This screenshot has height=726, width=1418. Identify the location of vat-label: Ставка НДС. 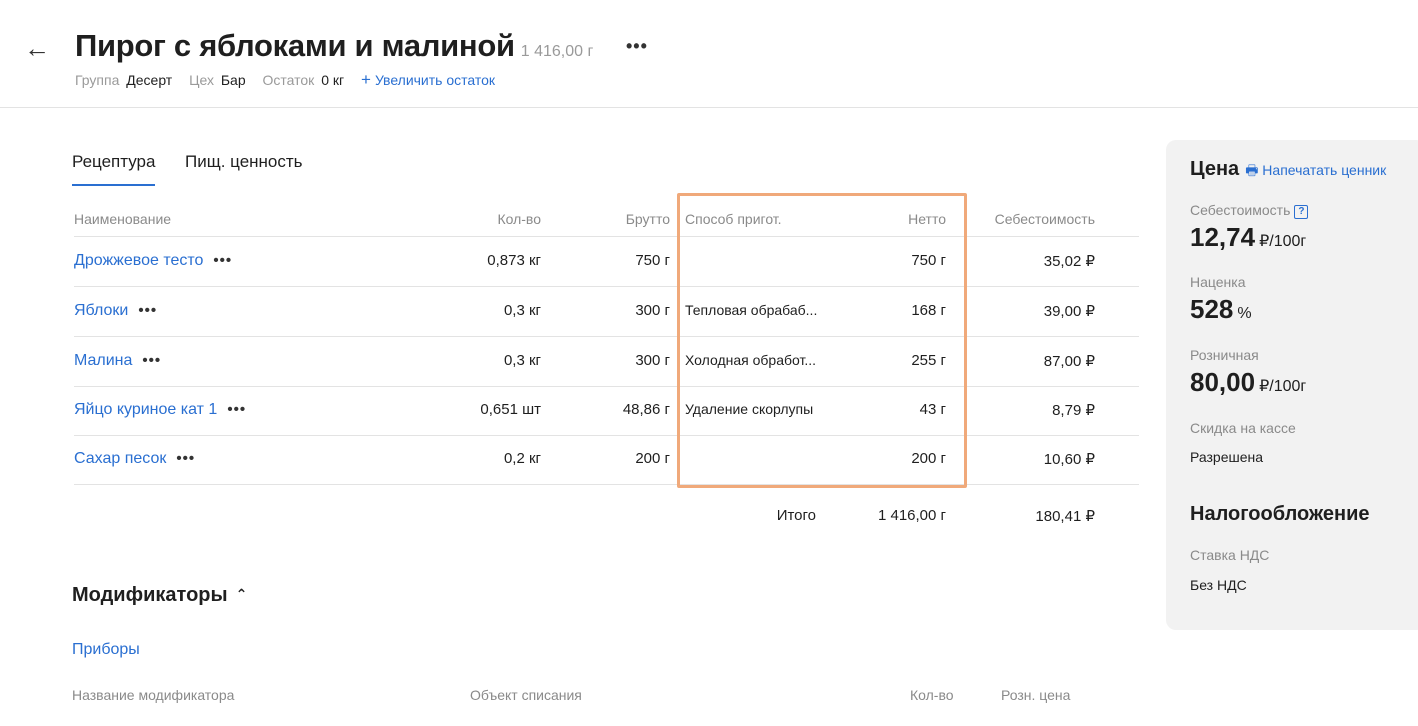
(1230, 555).